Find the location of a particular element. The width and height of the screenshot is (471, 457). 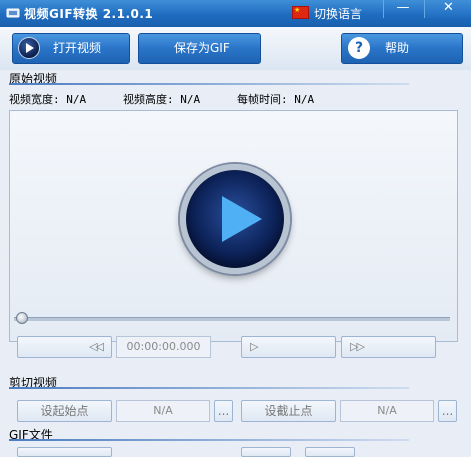

play-circle-icon is located at coordinates (29, 48).